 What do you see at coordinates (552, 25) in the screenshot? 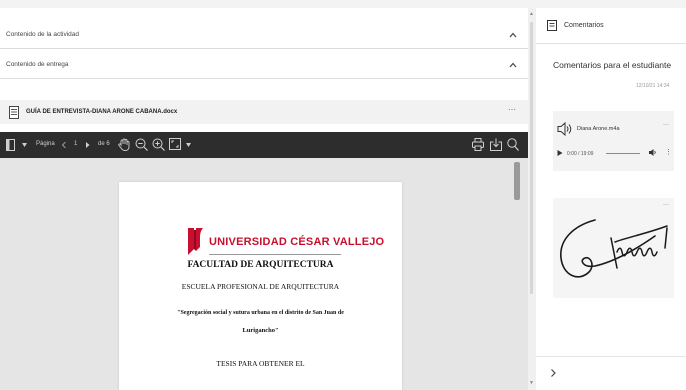
I see `comment-icon` at bounding box center [552, 25].